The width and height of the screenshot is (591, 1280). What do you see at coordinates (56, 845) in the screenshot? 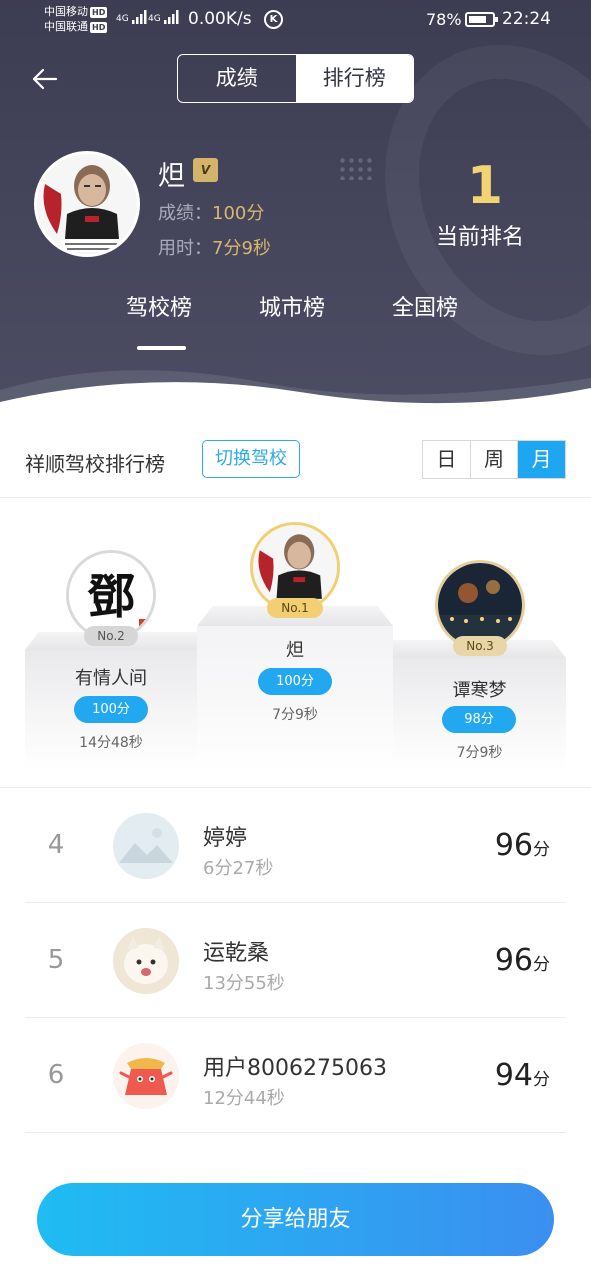
I see `list-rank: 4` at bounding box center [56, 845].